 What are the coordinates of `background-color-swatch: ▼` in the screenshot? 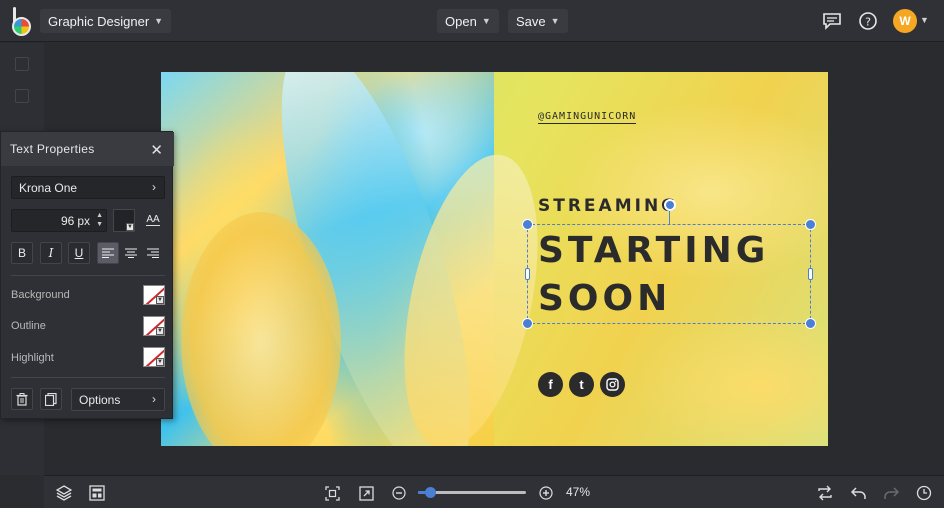 It's located at (154, 295).